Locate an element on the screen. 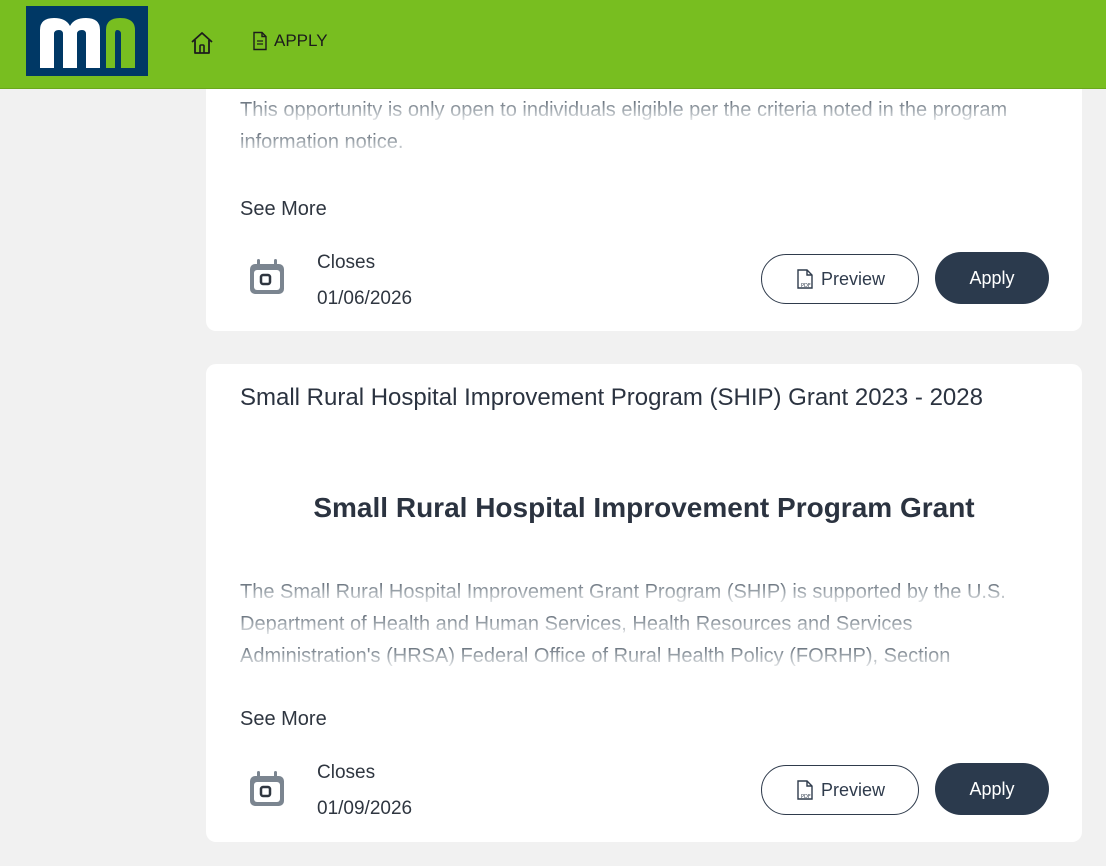 This screenshot has height=866, width=1106. nav-apply-link: APPLY is located at coordinates (290, 41).